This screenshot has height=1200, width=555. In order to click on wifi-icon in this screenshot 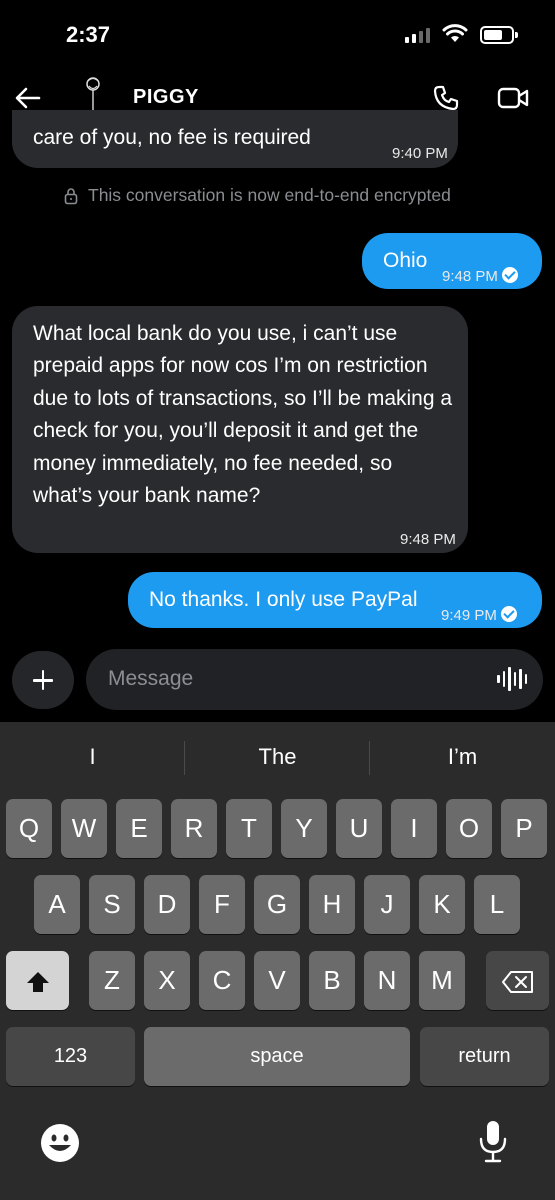, I will do `click(455, 33)`.